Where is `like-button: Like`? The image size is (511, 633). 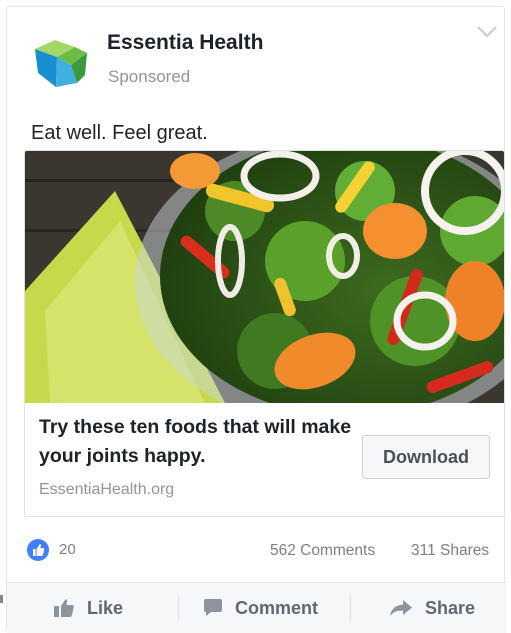 like-button: Like is located at coordinates (88, 608).